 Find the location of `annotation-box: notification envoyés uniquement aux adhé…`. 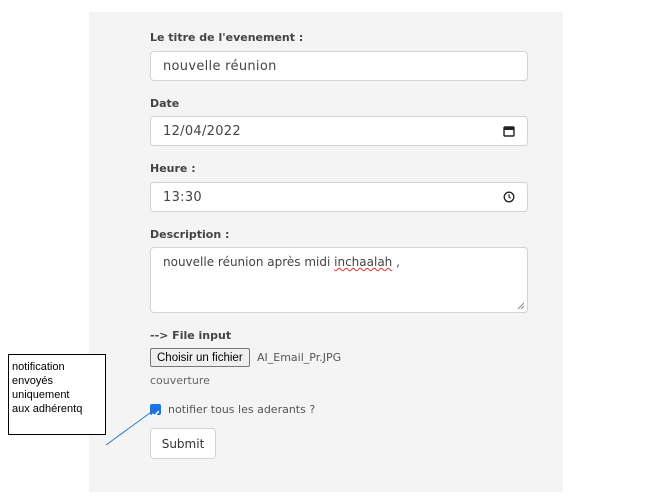

annotation-box: notification envoyés uniquement aux adhé… is located at coordinates (57, 394).